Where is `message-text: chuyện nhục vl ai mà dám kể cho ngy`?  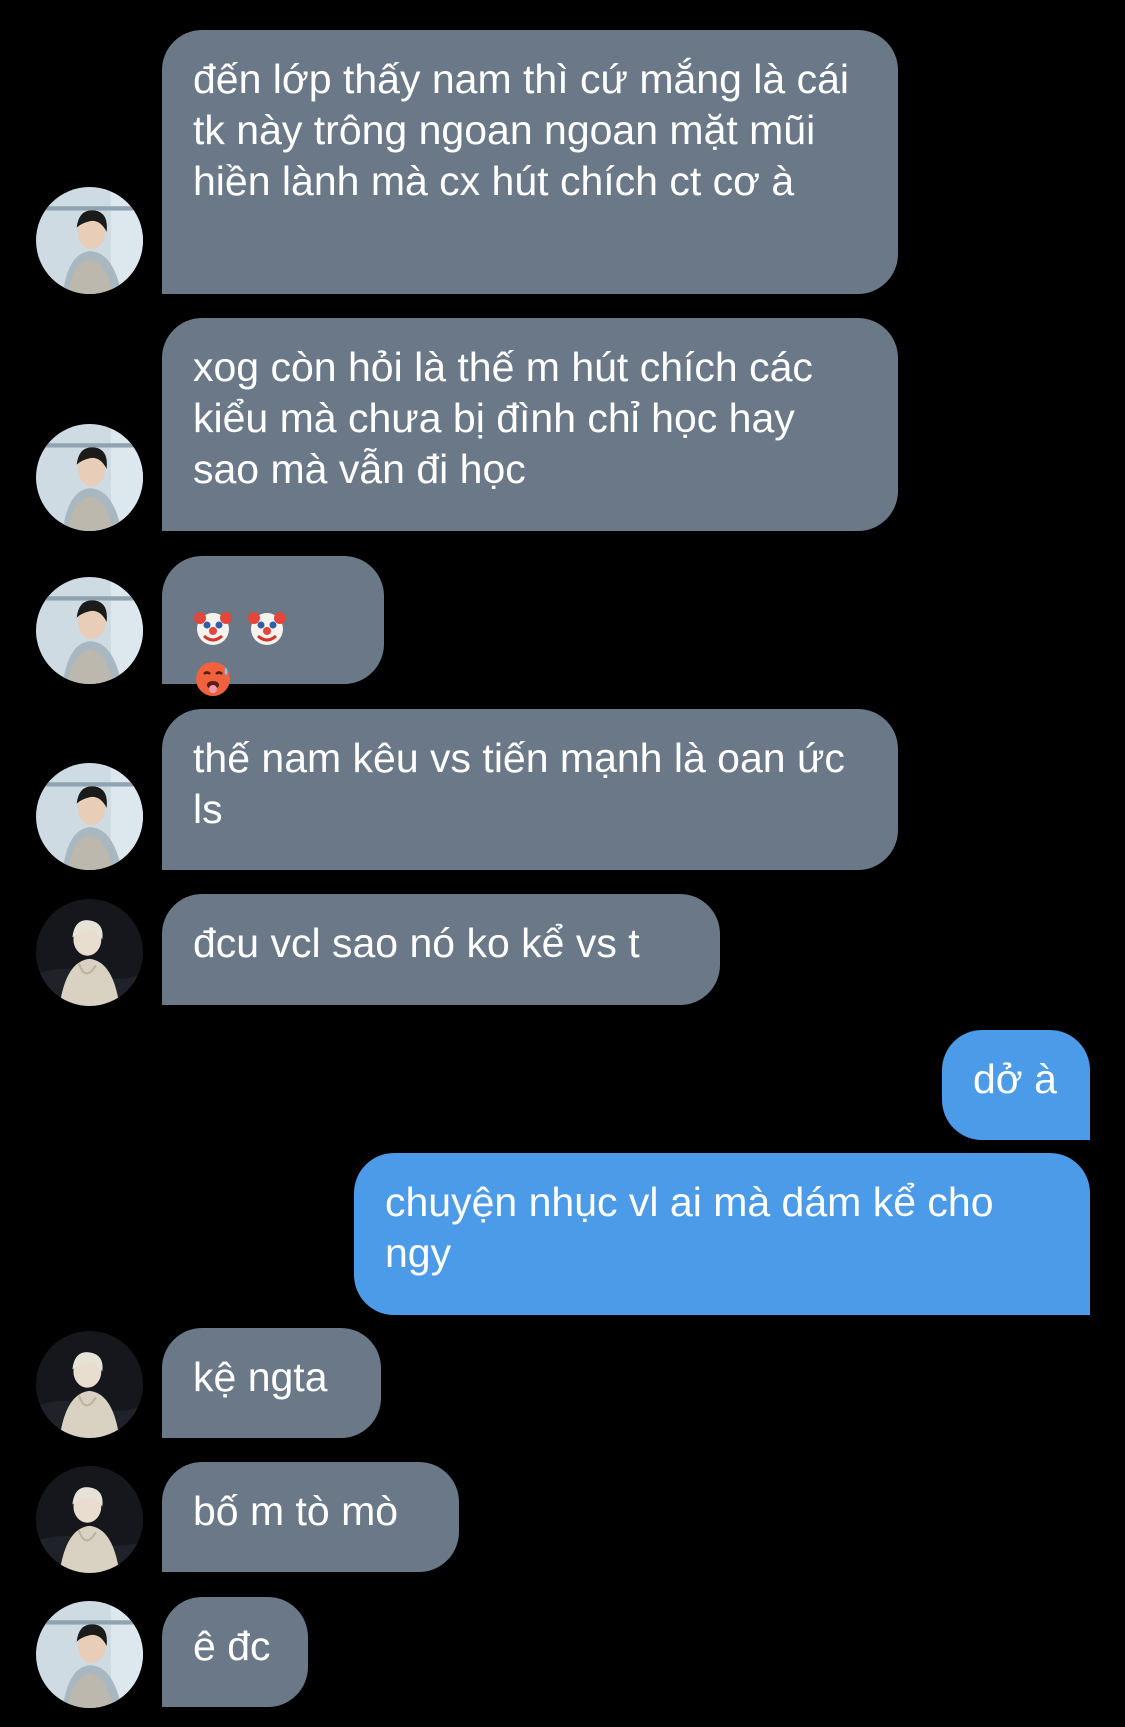
message-text: chuyện nhục vl ai mà dám kể cho ngy is located at coordinates (689, 1227).